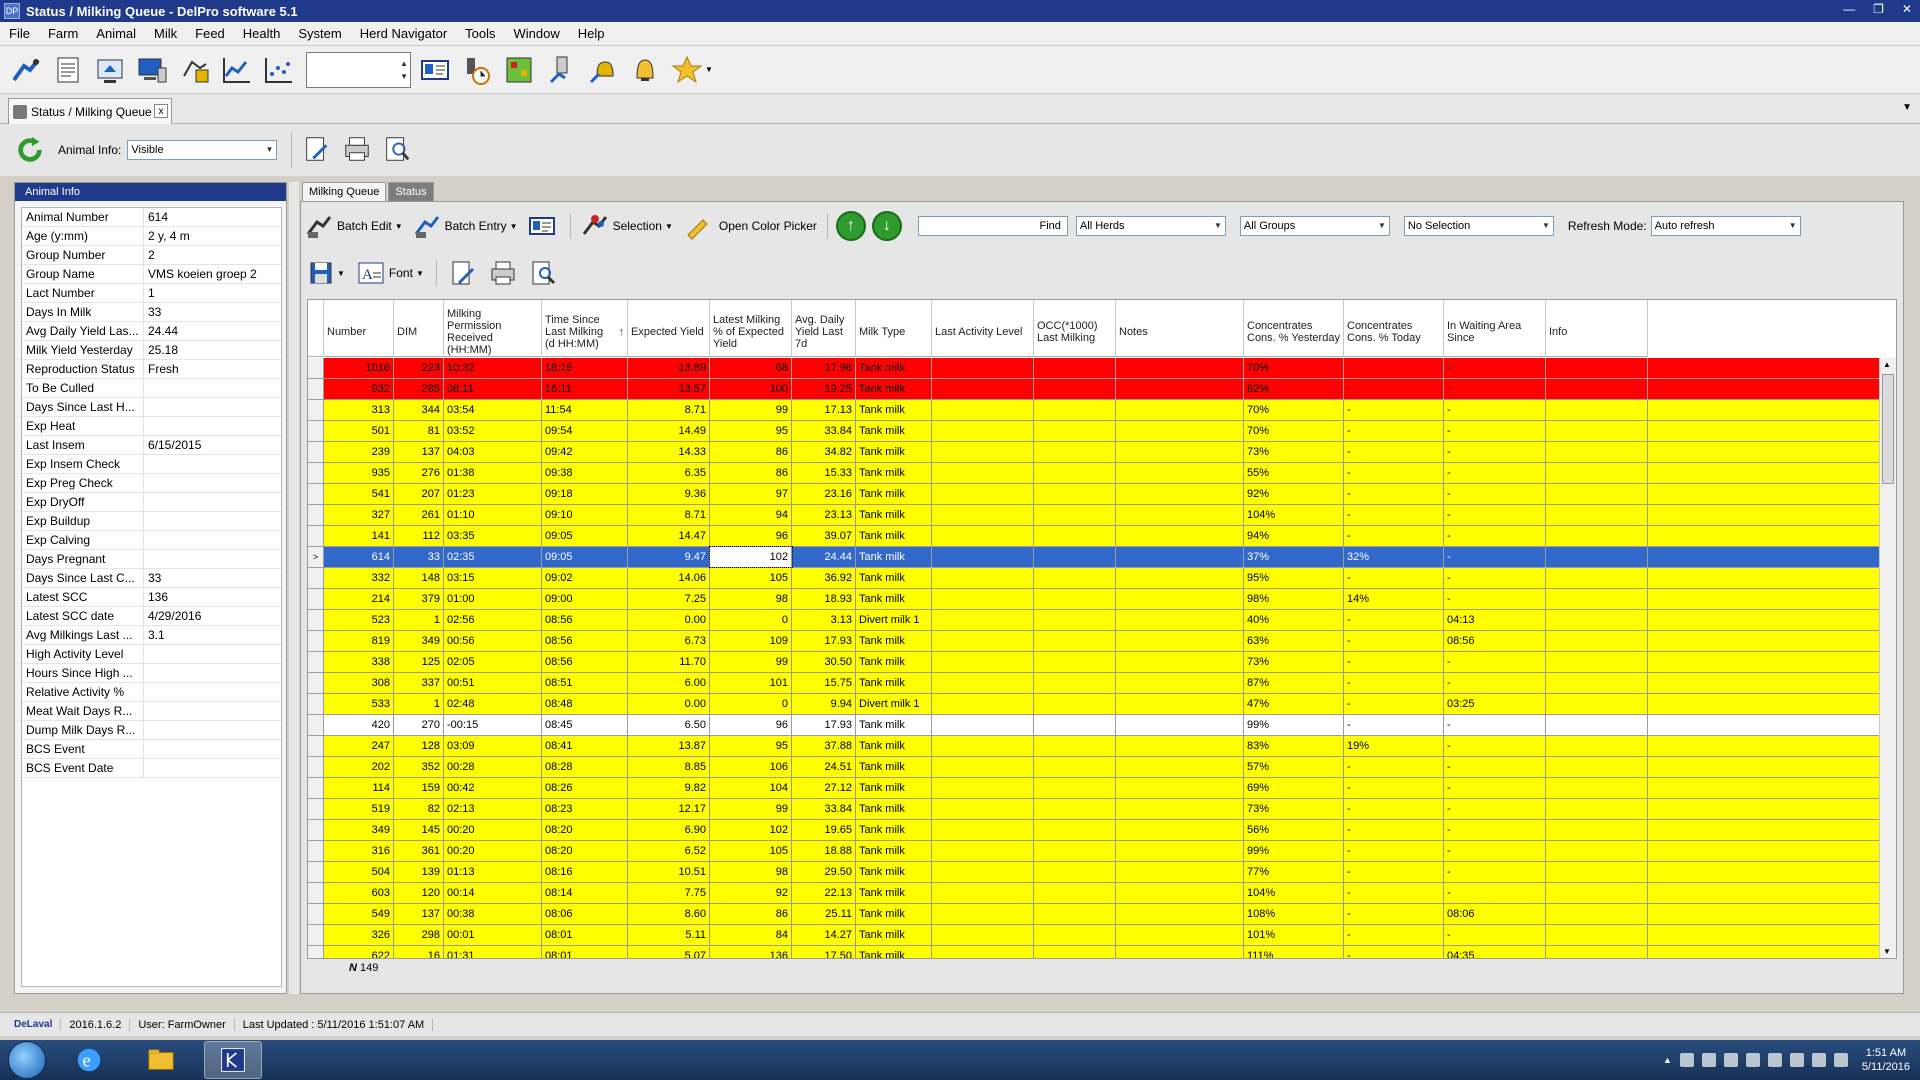 The image size is (1920, 1080). I want to click on internet-explorer-icon: e, so click(89, 1060).